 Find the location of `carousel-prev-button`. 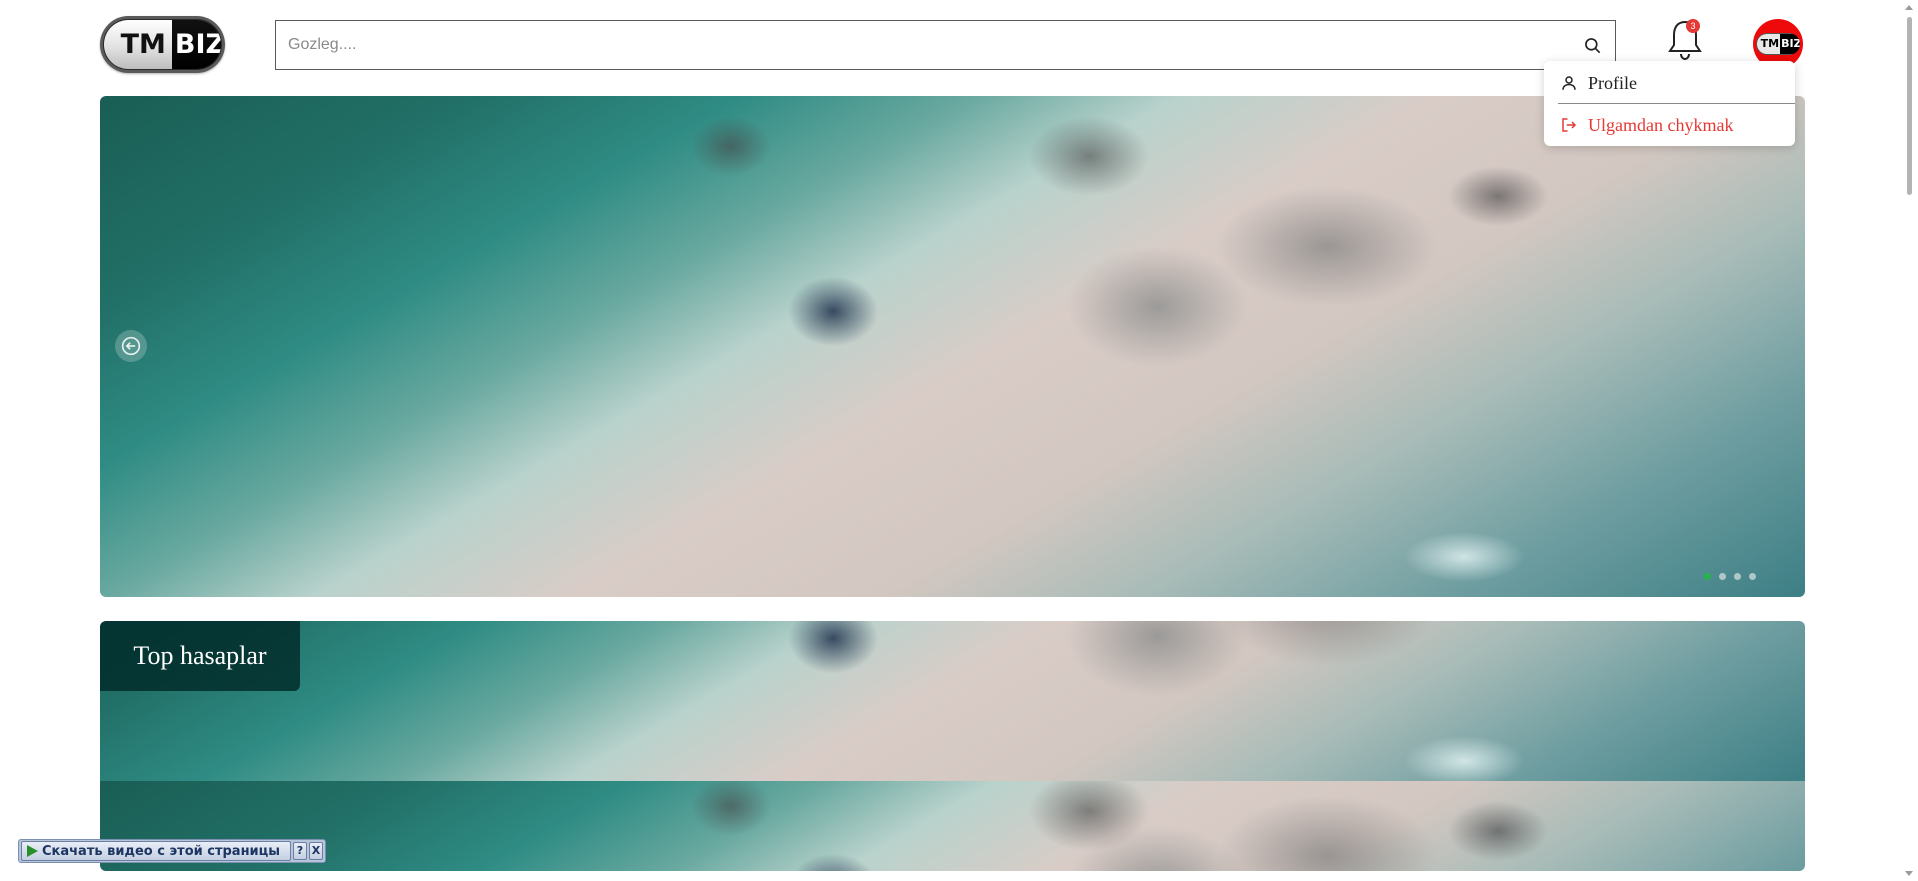

carousel-prev-button is located at coordinates (131, 346).